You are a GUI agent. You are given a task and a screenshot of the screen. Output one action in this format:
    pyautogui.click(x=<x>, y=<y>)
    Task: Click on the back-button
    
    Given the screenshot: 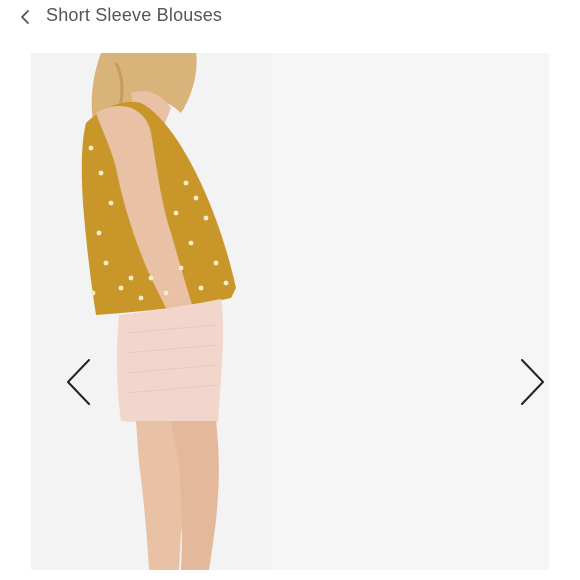 What is the action you would take?
    pyautogui.click(x=25, y=17)
    